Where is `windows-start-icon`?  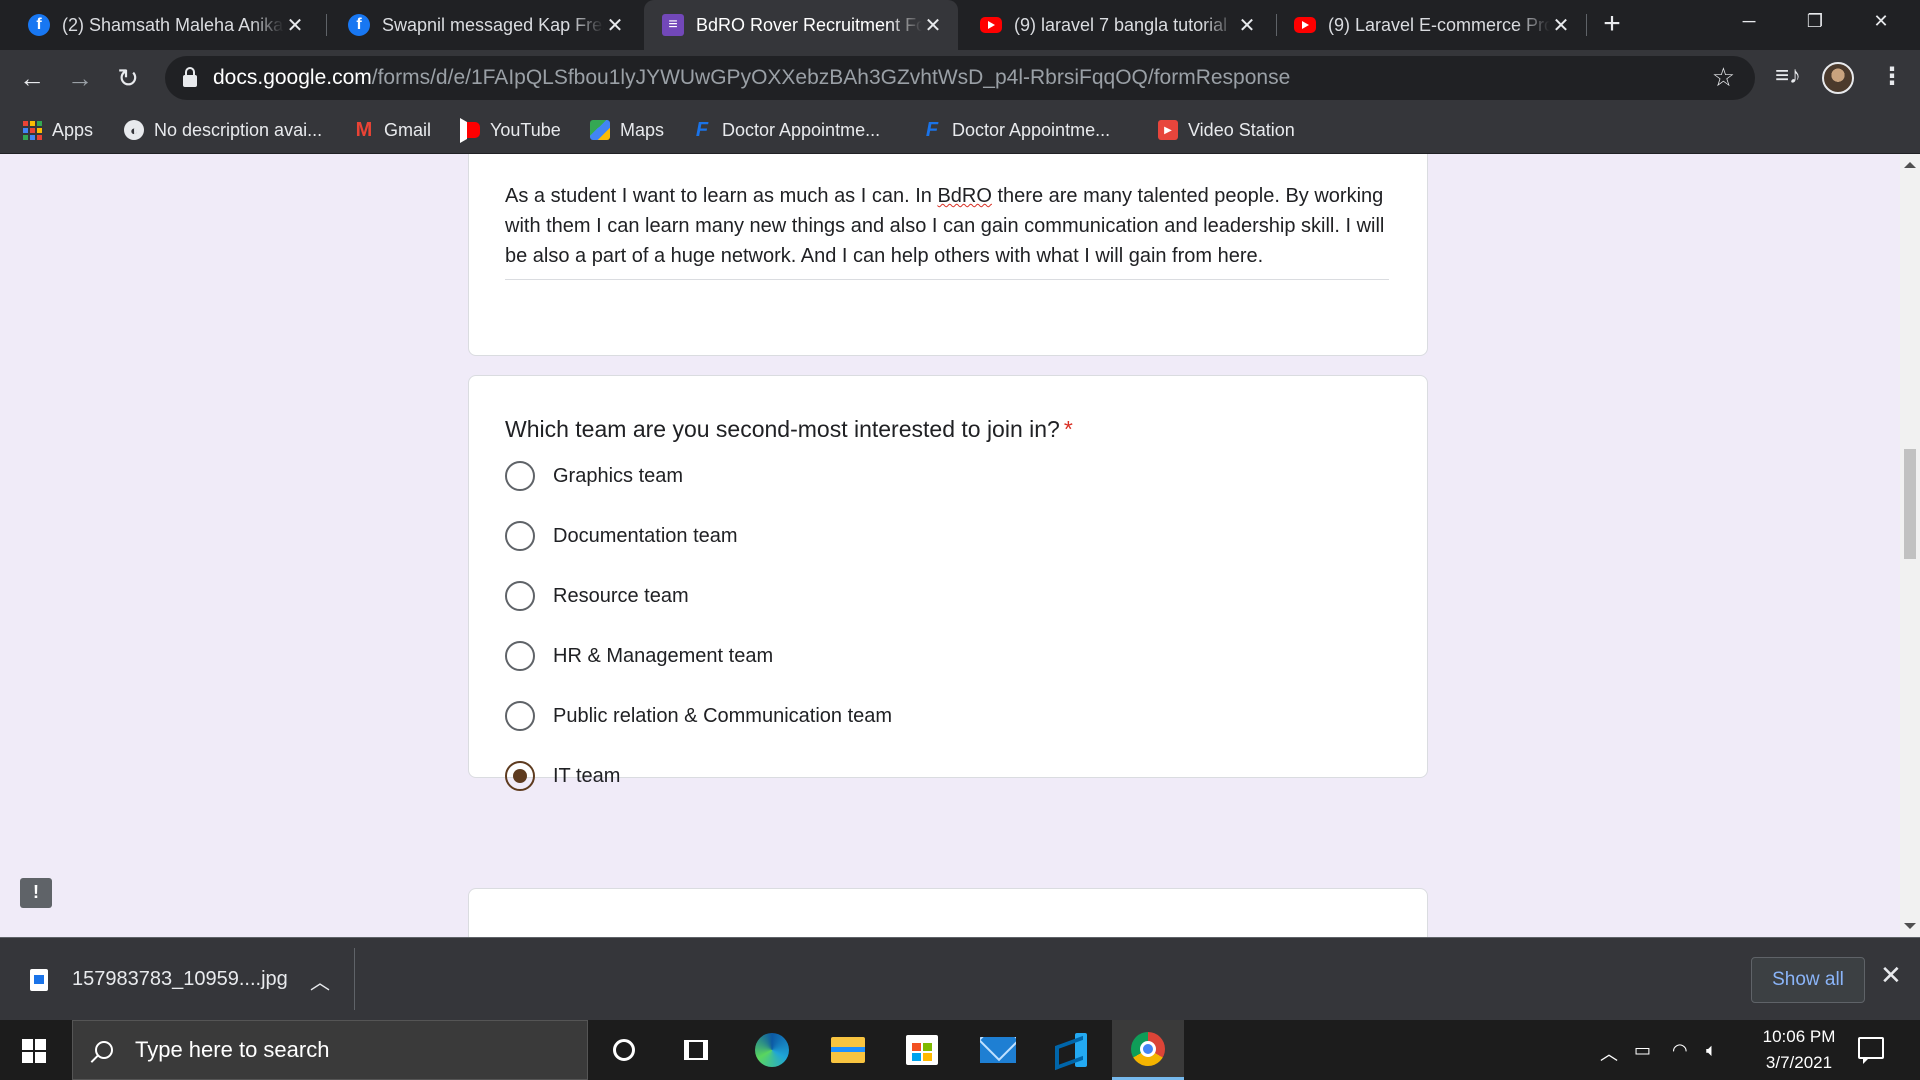
windows-start-icon is located at coordinates (34, 1051).